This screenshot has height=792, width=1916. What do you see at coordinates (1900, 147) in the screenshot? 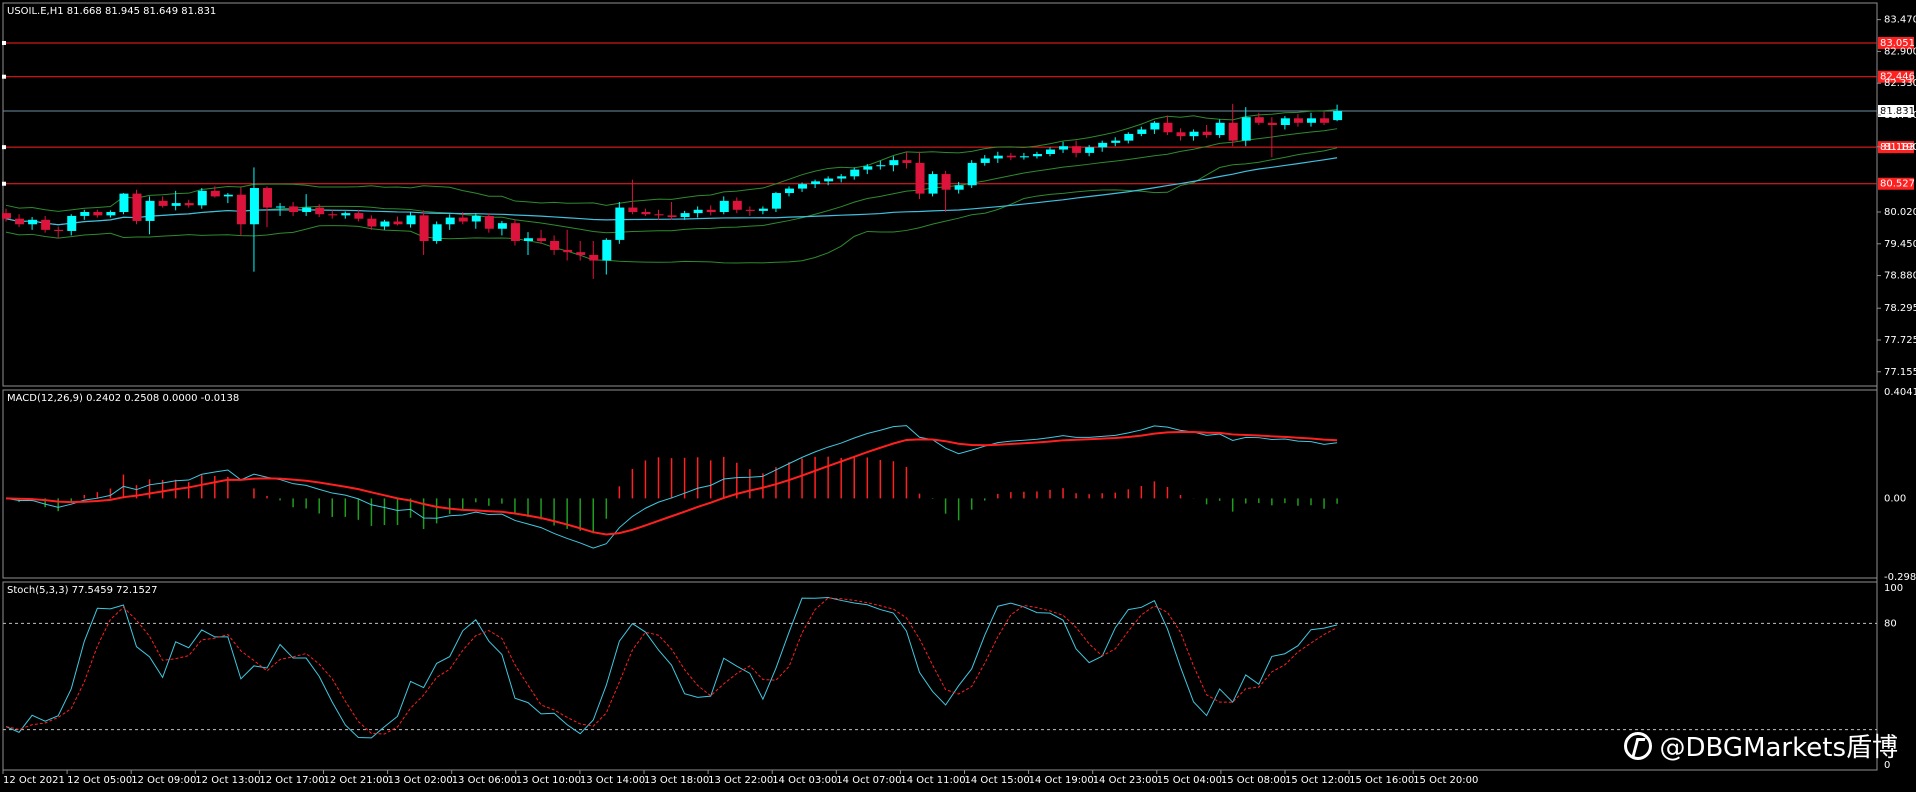
I see `price-axis-tick-label: 81.190` at bounding box center [1900, 147].